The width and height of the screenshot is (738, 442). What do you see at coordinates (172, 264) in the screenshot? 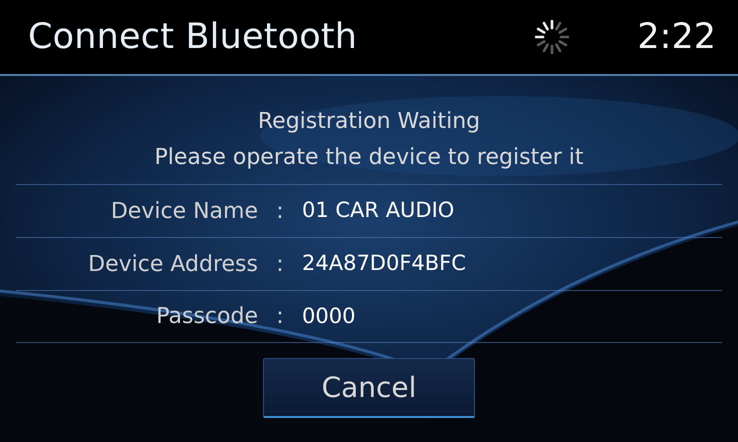
I see `field-label: Device Address` at bounding box center [172, 264].